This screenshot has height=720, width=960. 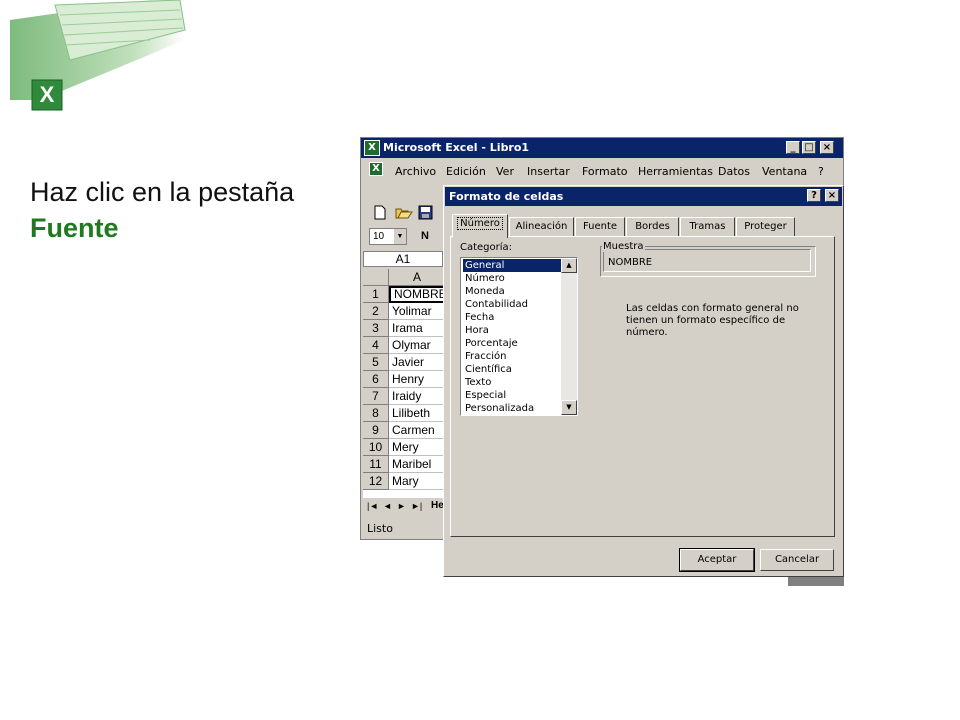 What do you see at coordinates (513, 369) in the screenshot?
I see `category-item: Científica` at bounding box center [513, 369].